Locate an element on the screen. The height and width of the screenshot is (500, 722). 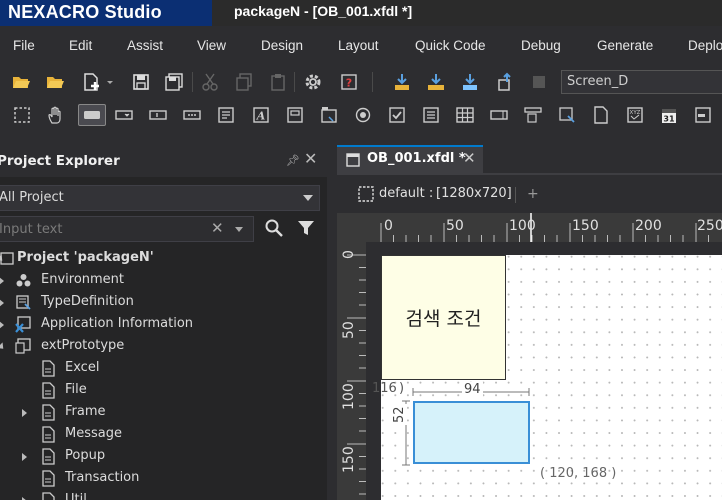
listbox-component-icon is located at coordinates (431, 115).